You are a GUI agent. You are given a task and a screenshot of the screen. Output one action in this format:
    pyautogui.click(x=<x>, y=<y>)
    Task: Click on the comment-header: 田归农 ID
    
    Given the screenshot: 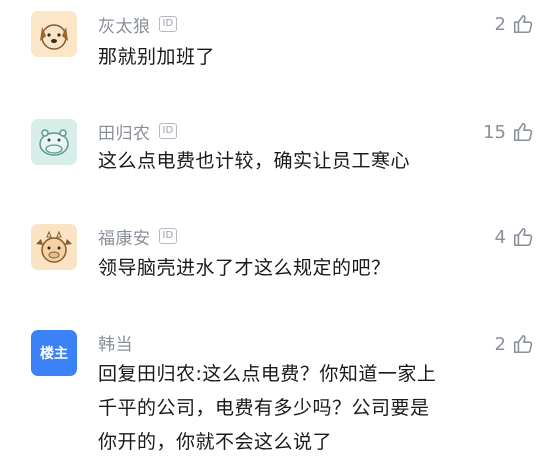 What is the action you would take?
    pyautogui.click(x=138, y=131)
    